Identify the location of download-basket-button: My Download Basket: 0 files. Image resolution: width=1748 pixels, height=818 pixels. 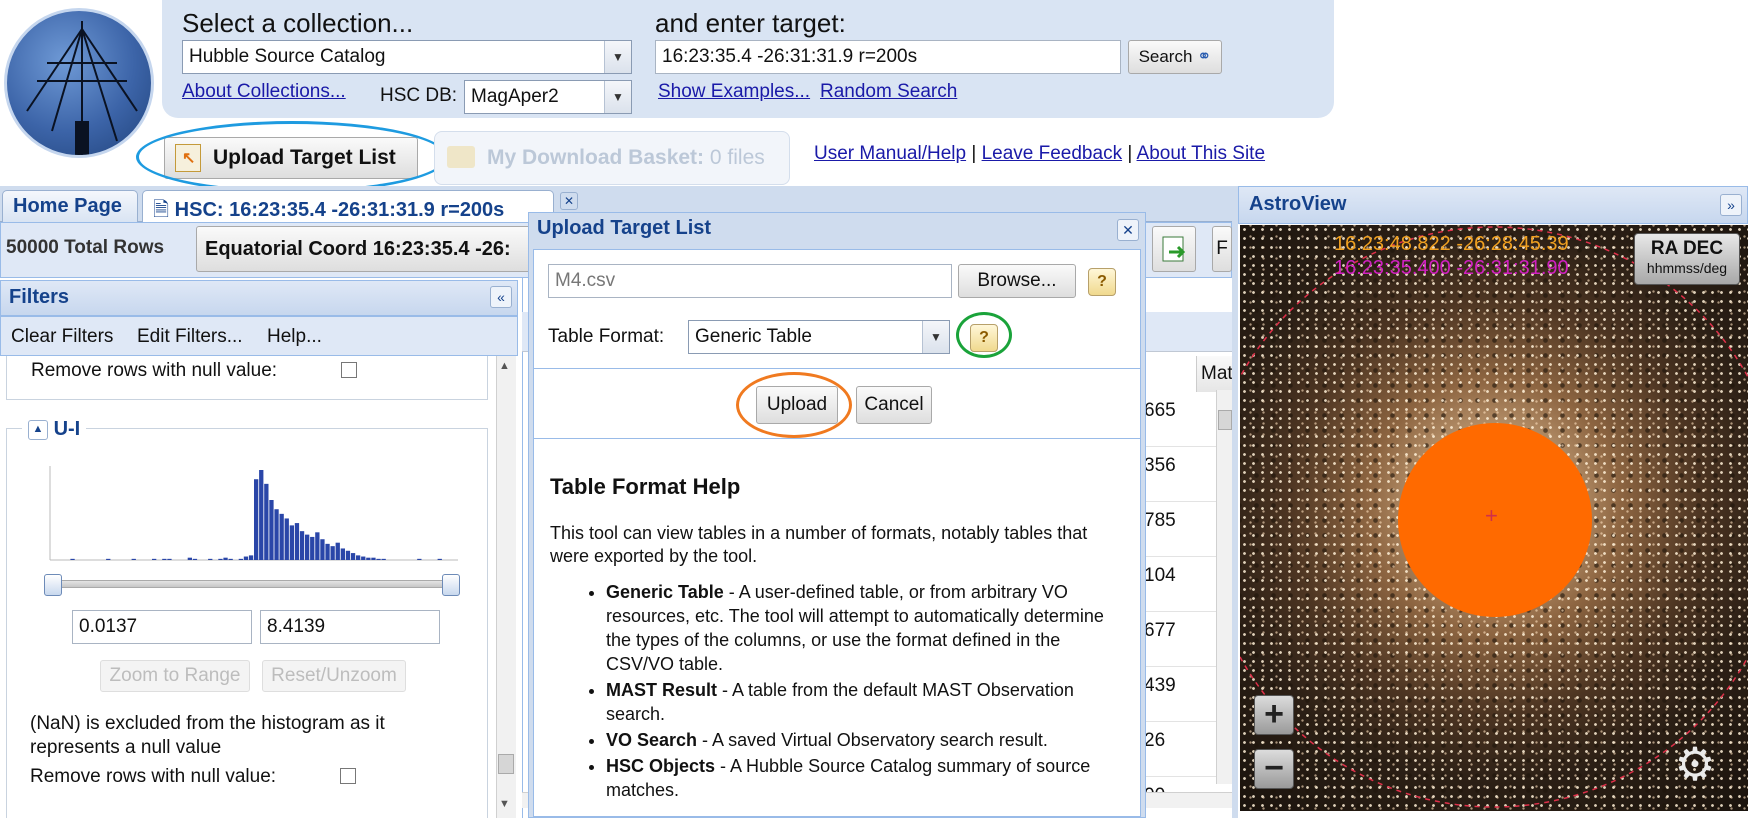
(612, 158).